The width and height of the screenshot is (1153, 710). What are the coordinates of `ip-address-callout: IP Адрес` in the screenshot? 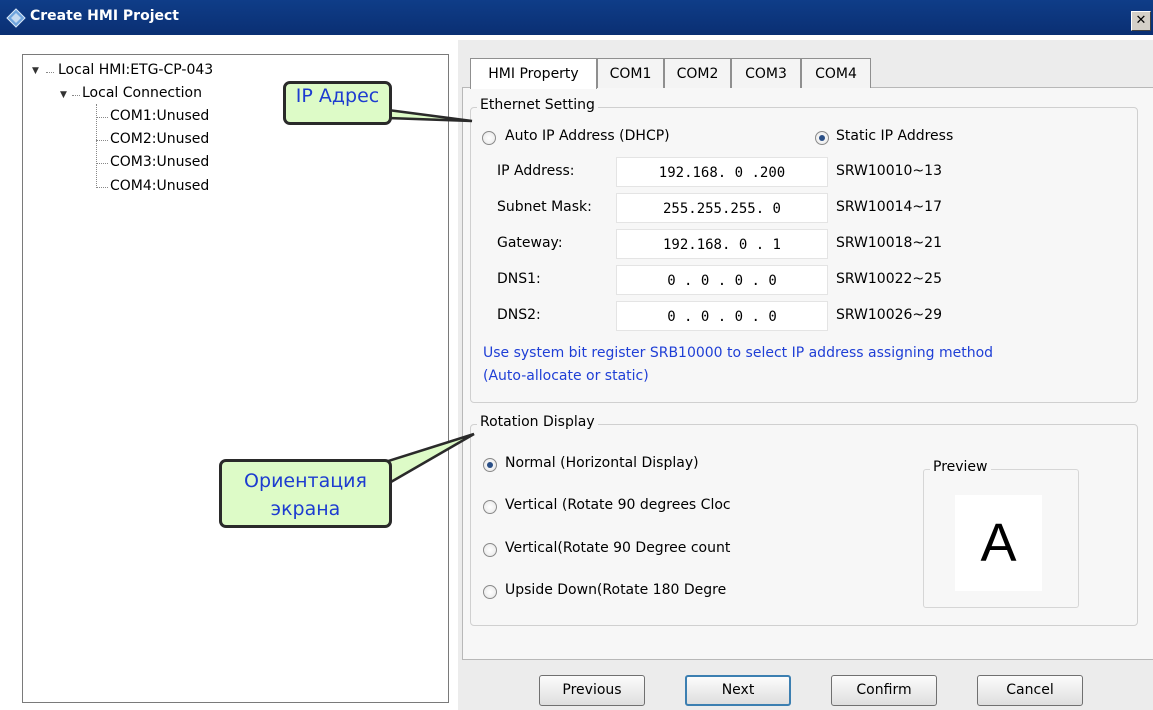 It's located at (337, 103).